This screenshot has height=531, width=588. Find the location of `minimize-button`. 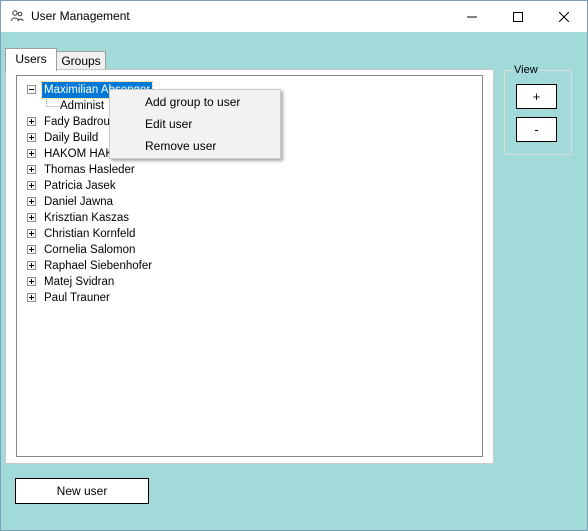

minimize-button is located at coordinates (472, 16).